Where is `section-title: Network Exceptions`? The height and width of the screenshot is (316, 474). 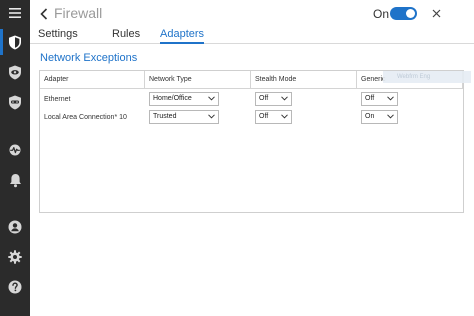
section-title: Network Exceptions is located at coordinates (89, 58).